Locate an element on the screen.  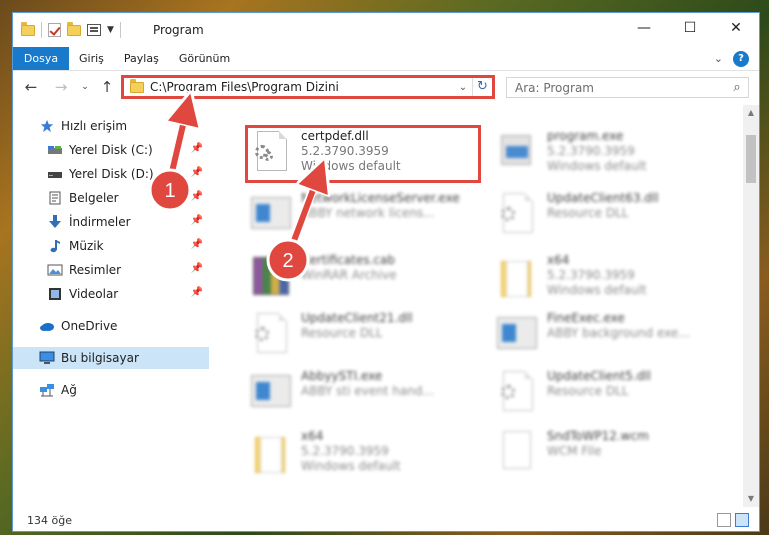
scrollbar-thumb is located at coordinates (751, 159).